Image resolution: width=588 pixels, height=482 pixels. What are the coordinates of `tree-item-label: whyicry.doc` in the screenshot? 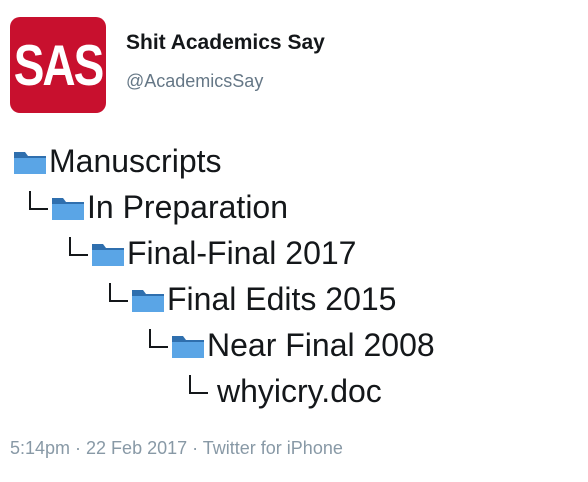 It's located at (299, 390).